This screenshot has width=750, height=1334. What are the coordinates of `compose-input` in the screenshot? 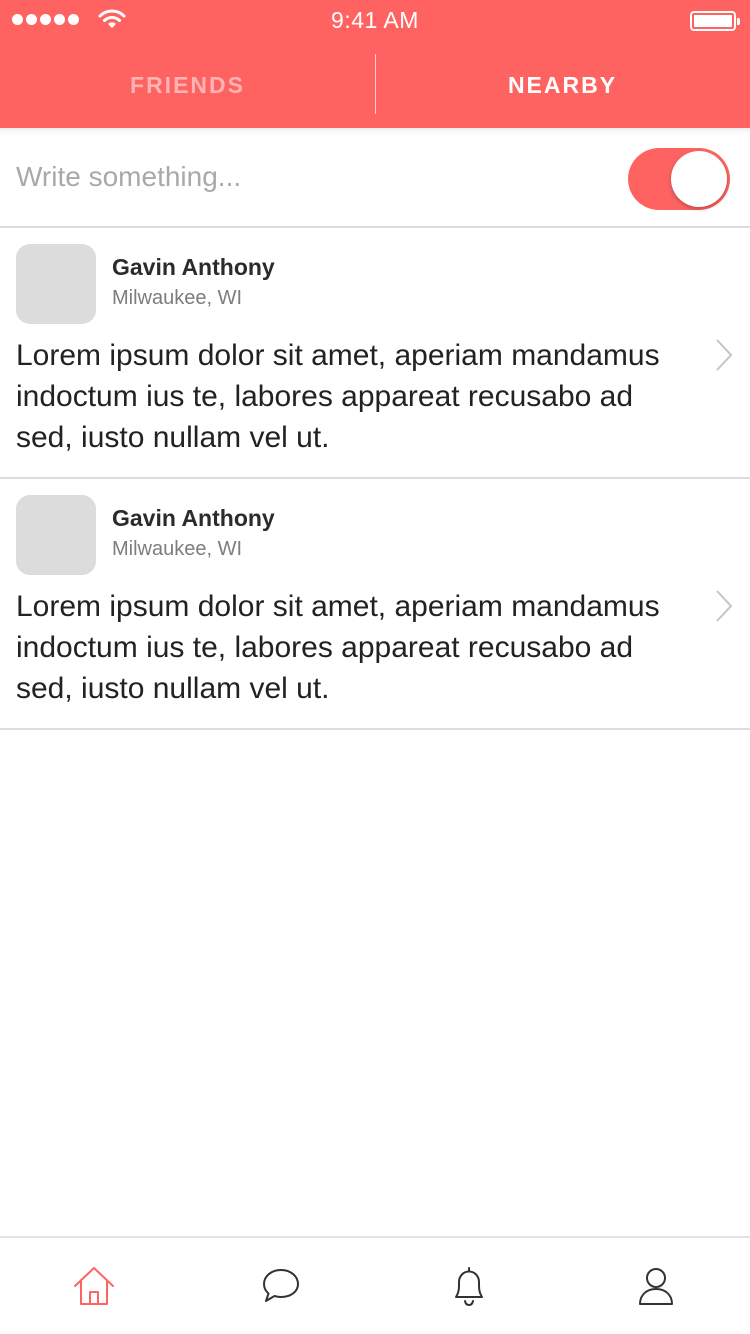 It's located at (296, 177).